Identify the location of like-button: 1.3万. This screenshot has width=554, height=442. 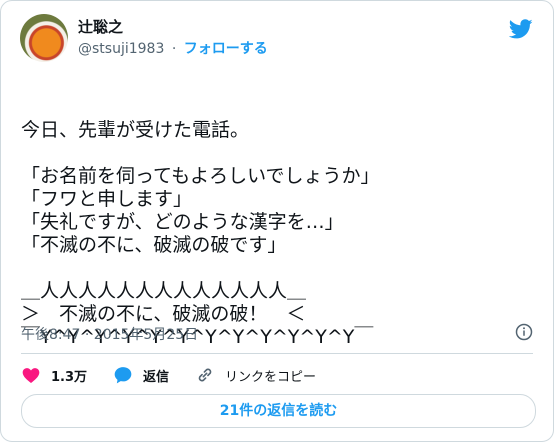
(54, 375).